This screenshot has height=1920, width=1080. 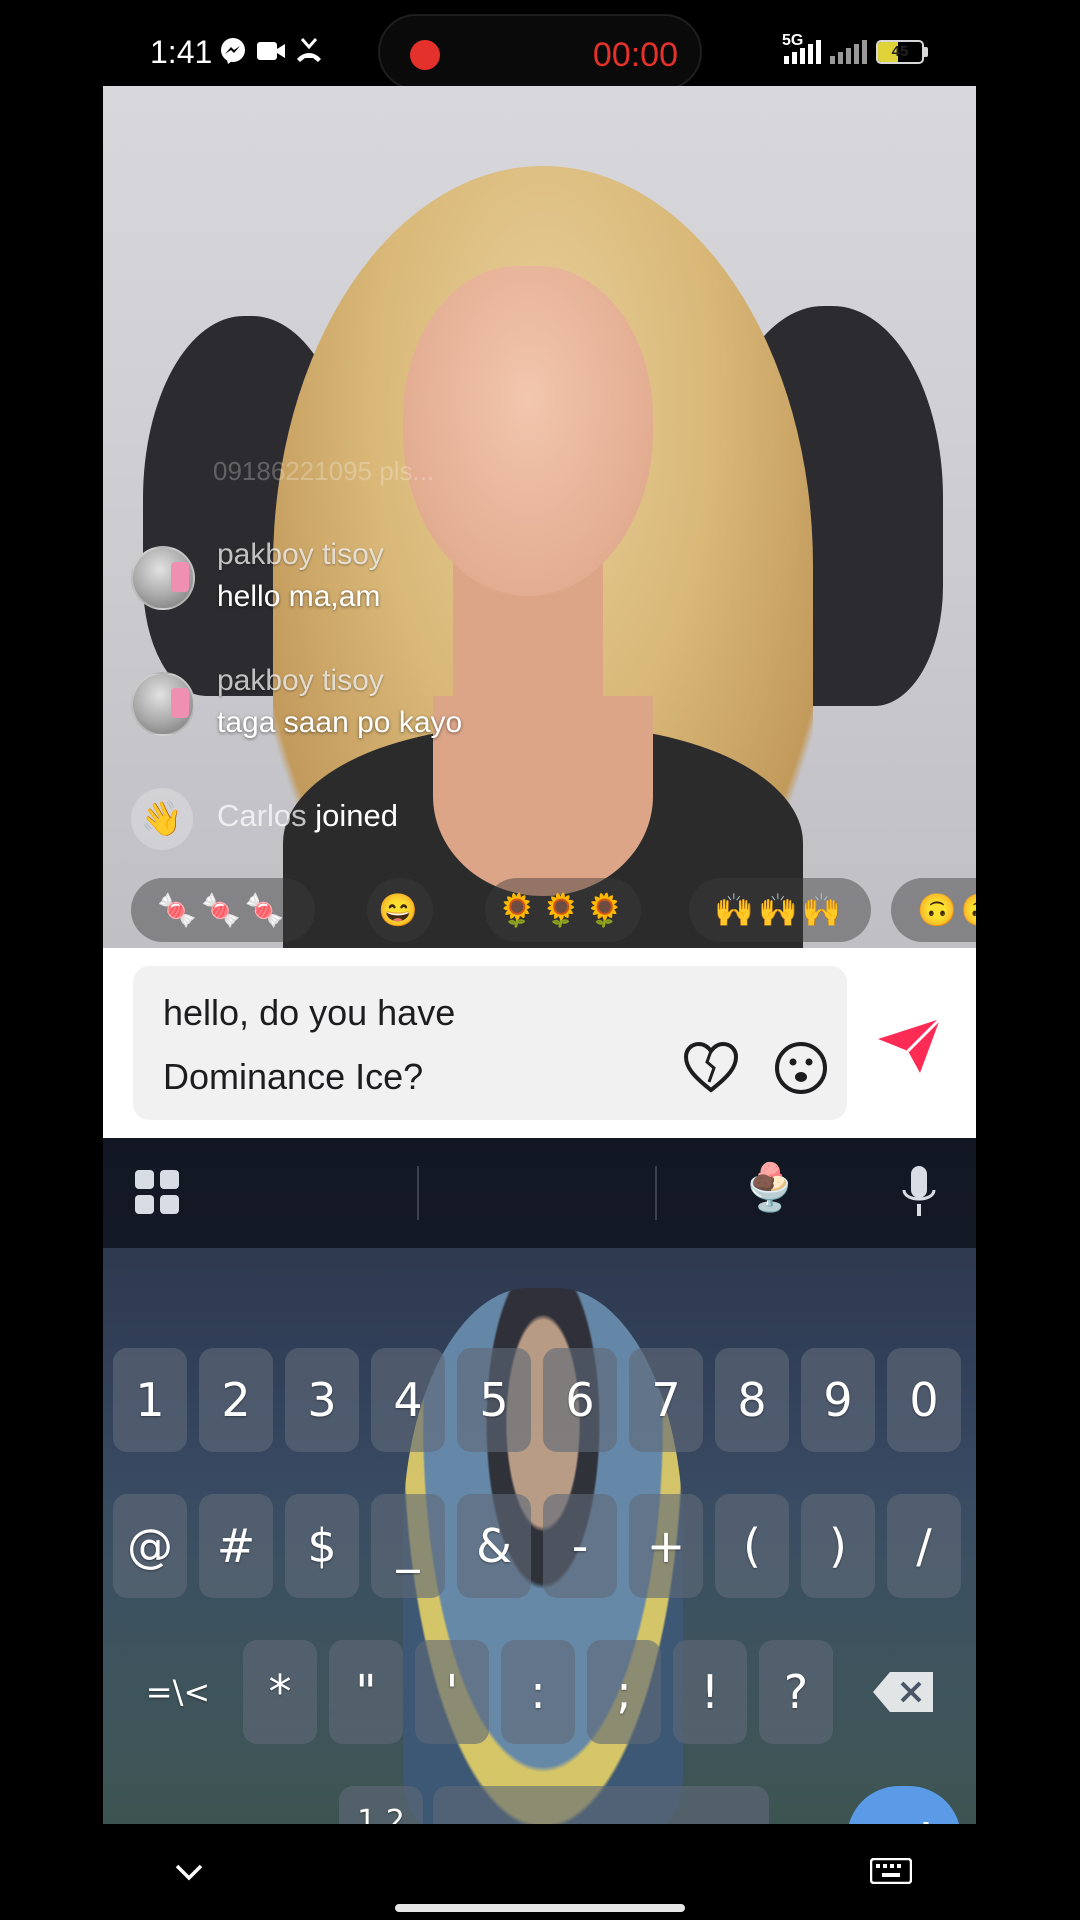 I want to click on heart-icon, so click(x=711, y=1068).